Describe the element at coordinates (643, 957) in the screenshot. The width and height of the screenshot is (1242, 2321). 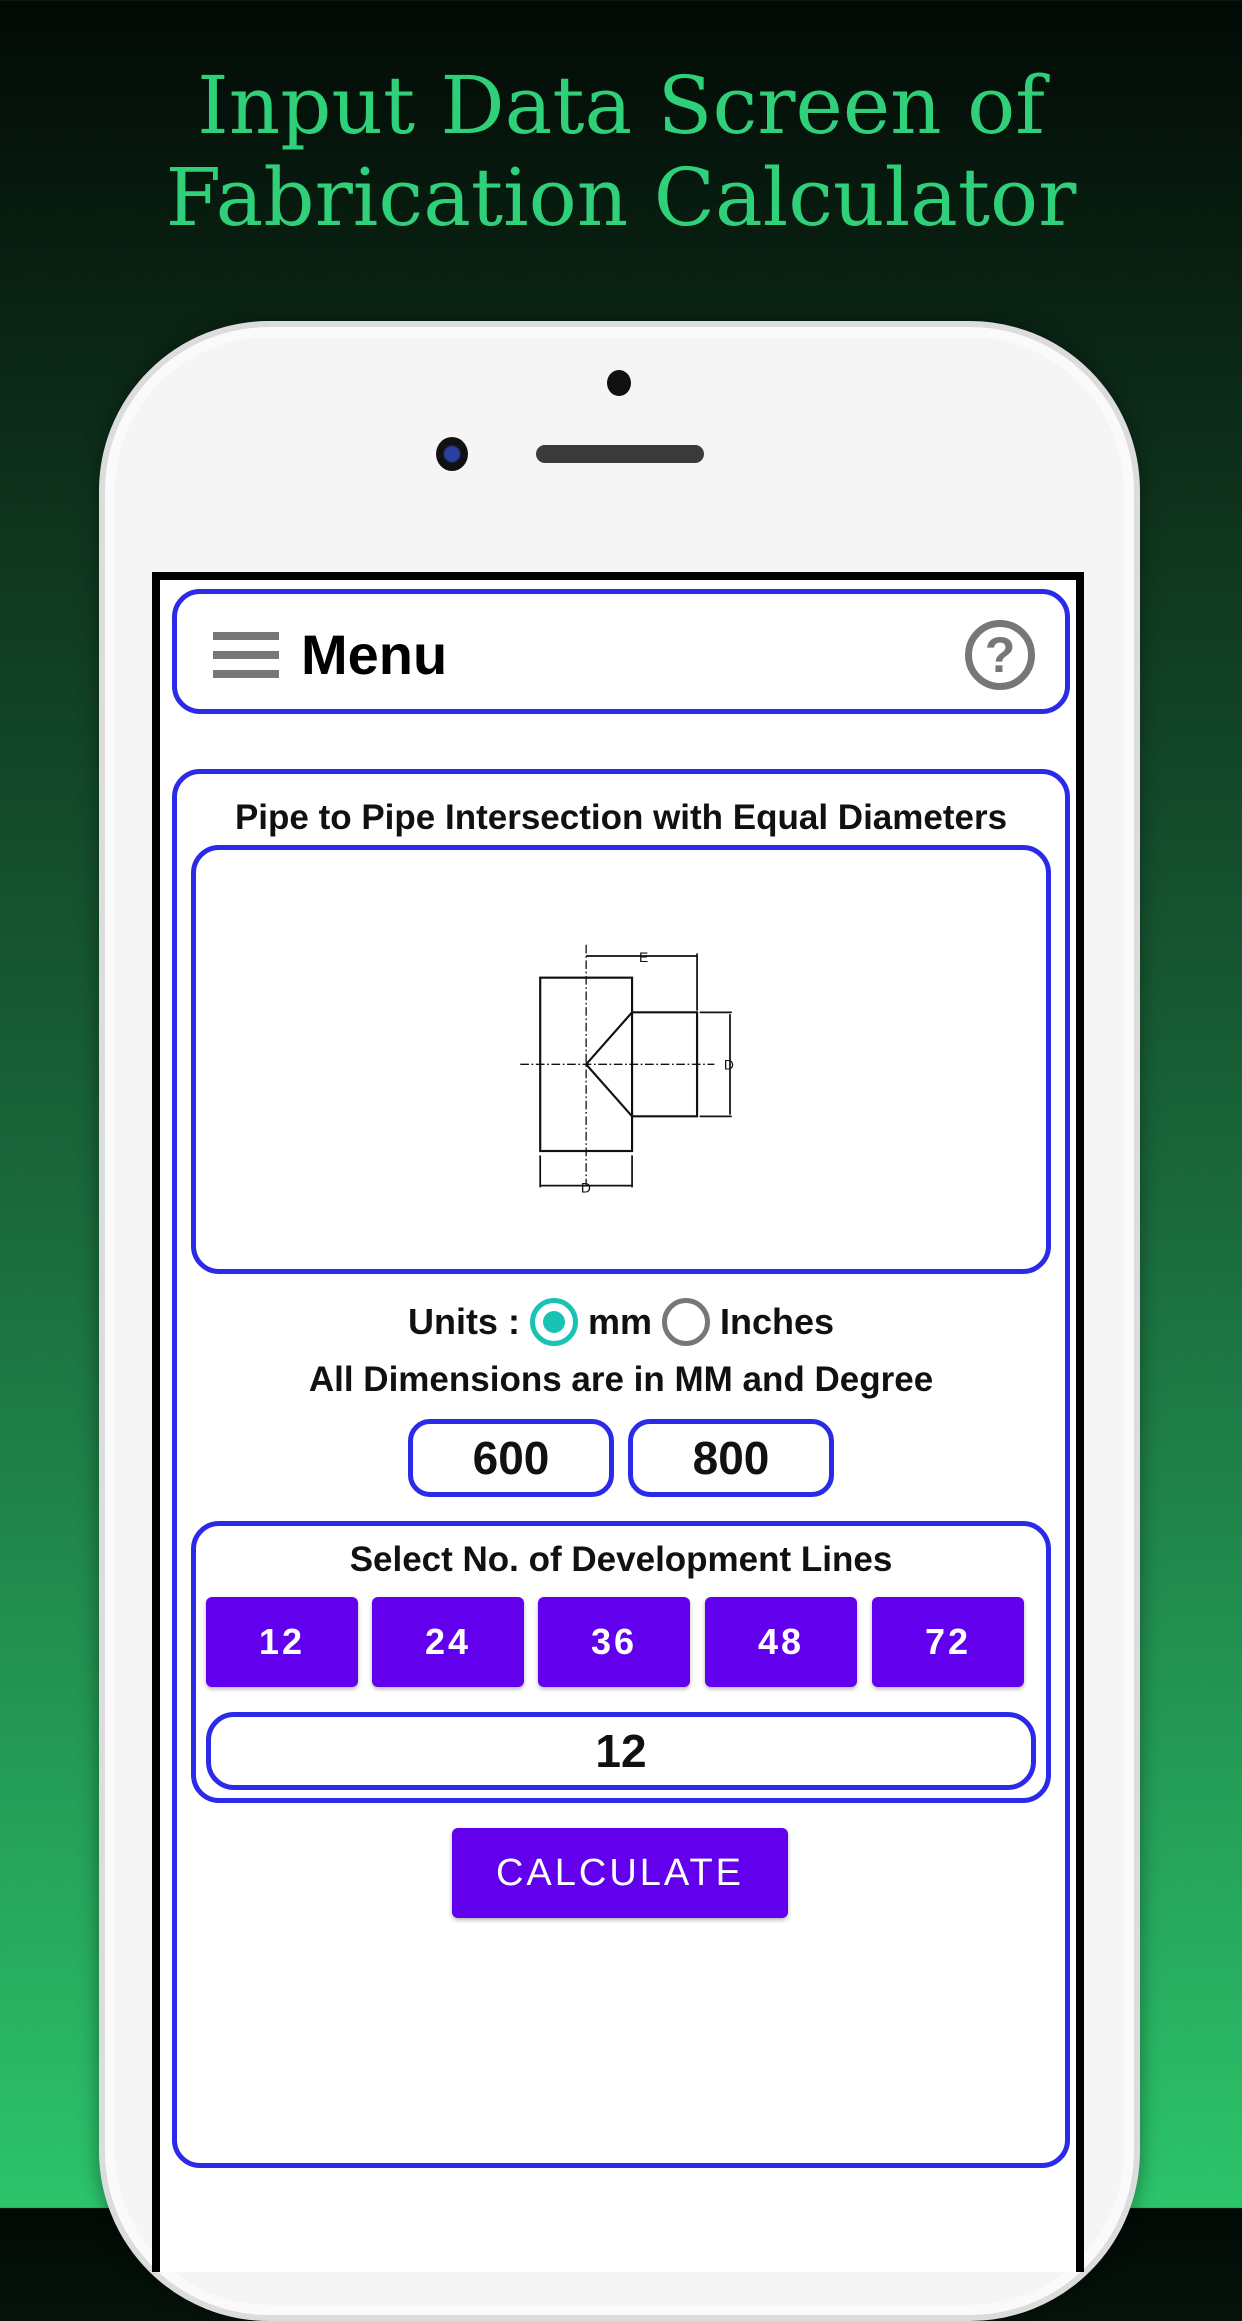
I see `label-e: E` at that location.